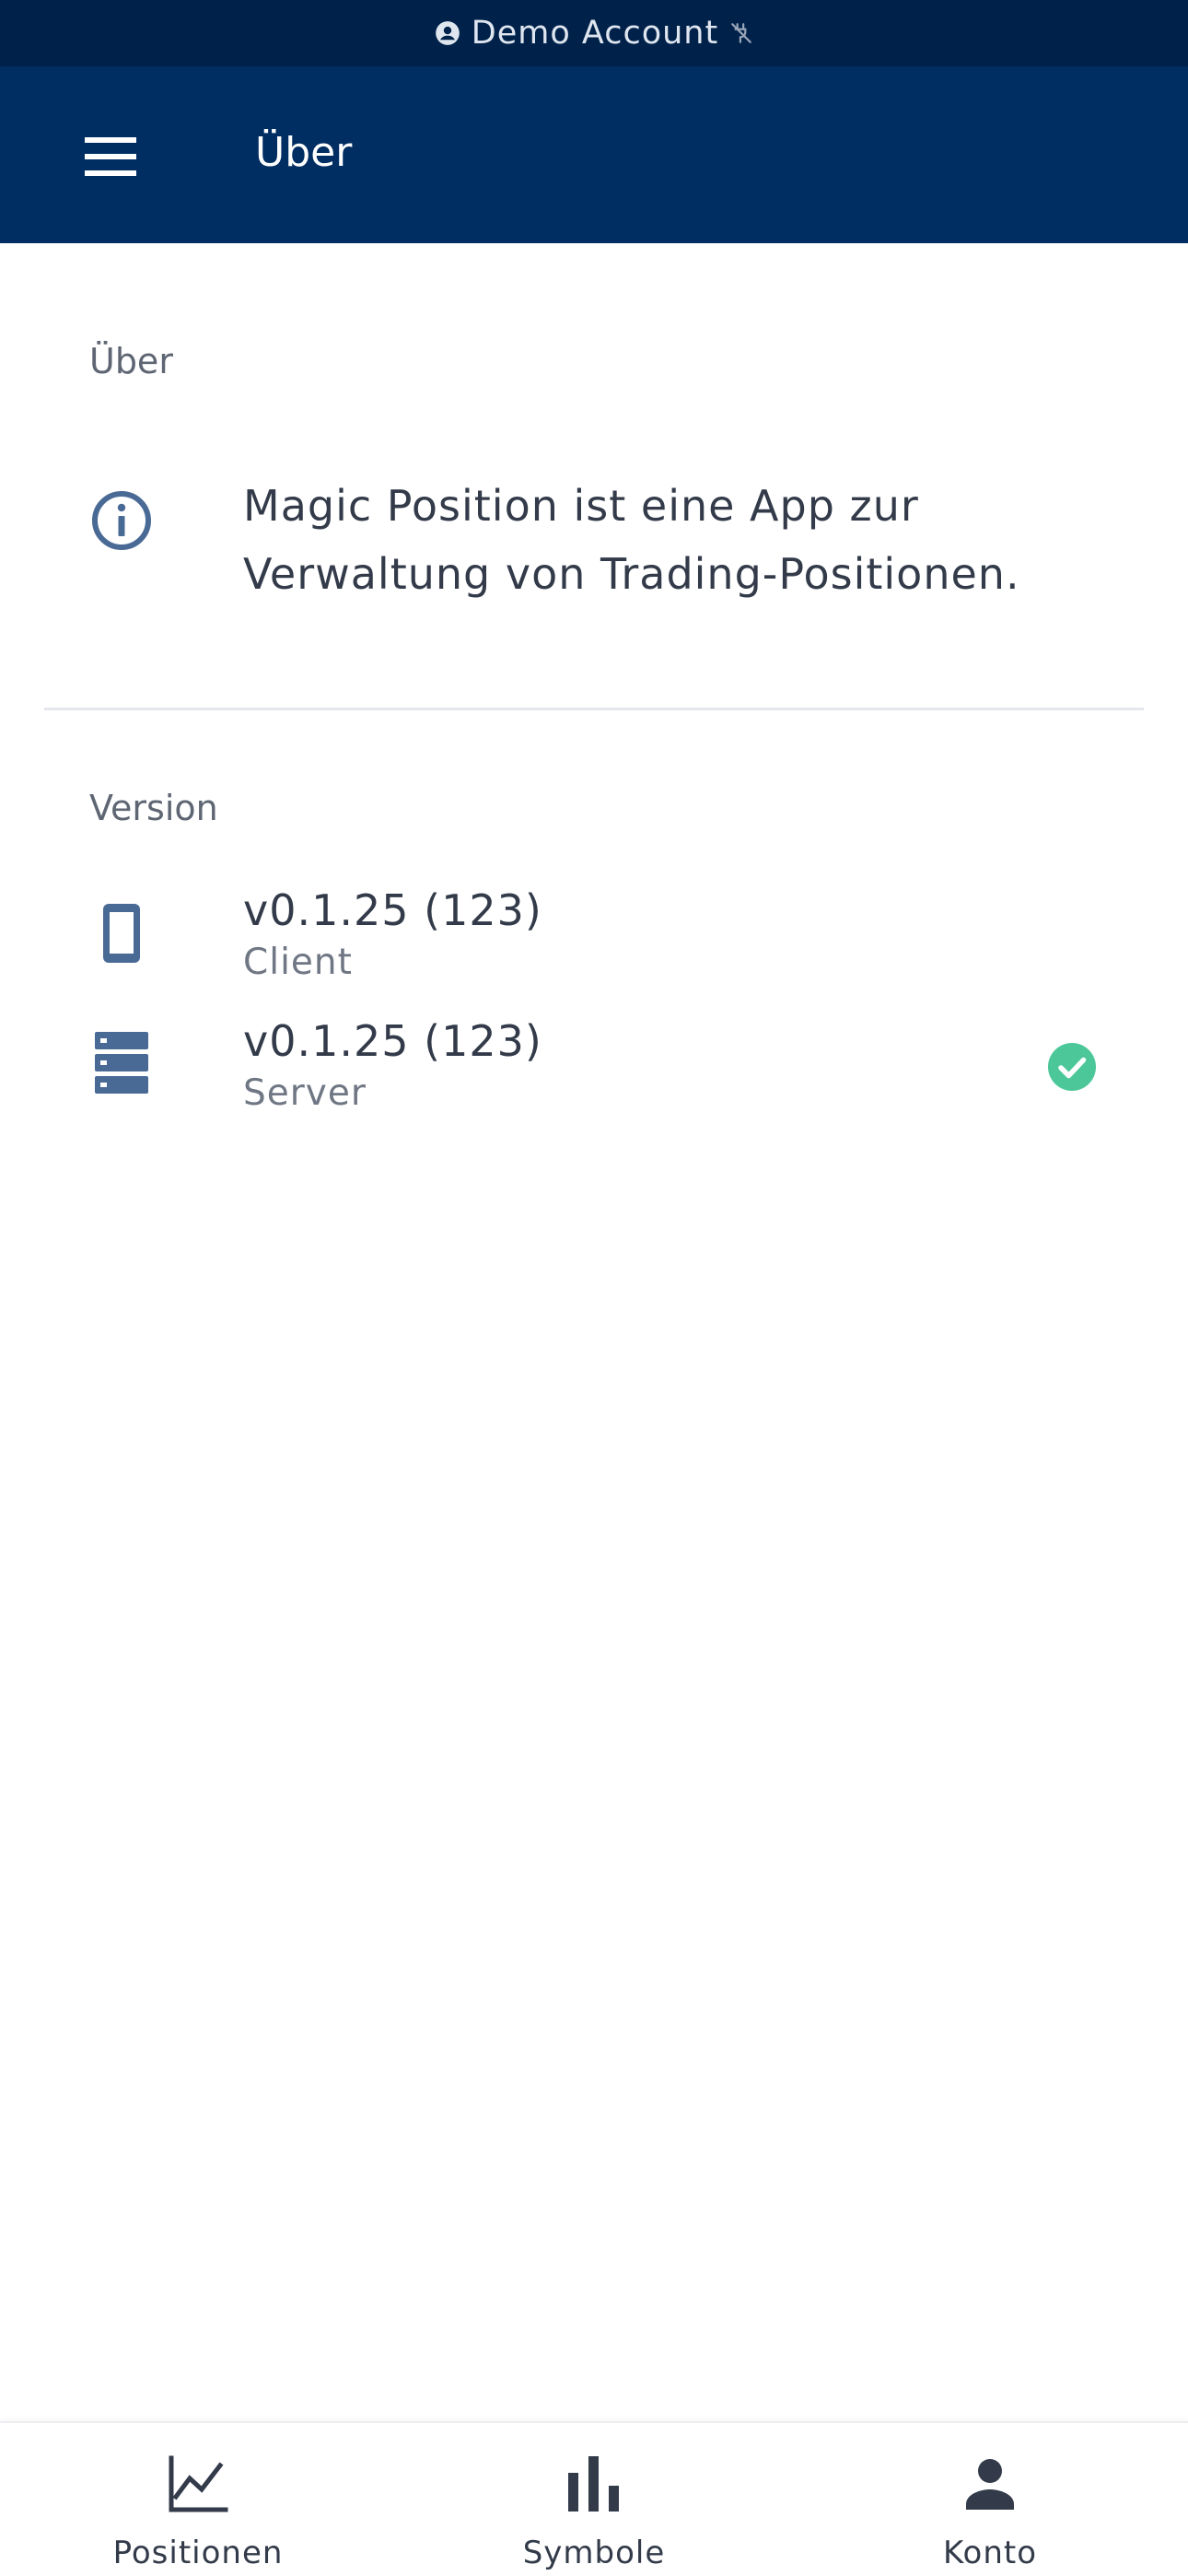 The image size is (1188, 2576). I want to click on page-title: Über, so click(304, 152).